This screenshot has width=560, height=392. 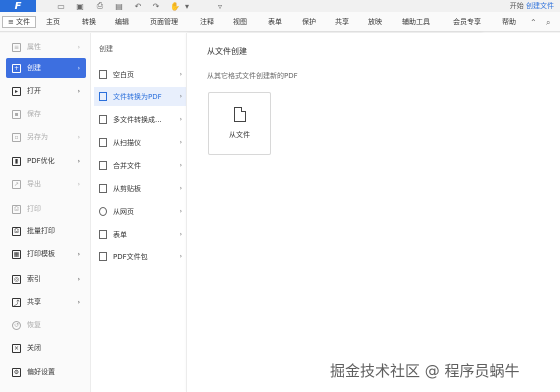 What do you see at coordinates (533, 22) in the screenshot?
I see `collapse-ribbon-icon: ⌃` at bounding box center [533, 22].